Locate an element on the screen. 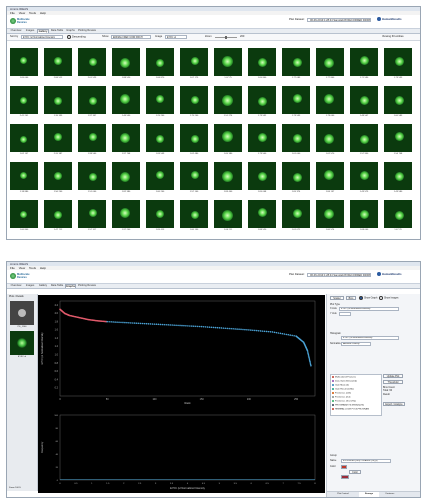 The width and height of the screenshot is (429, 503). delete-button is located at coordinates (345, 477).